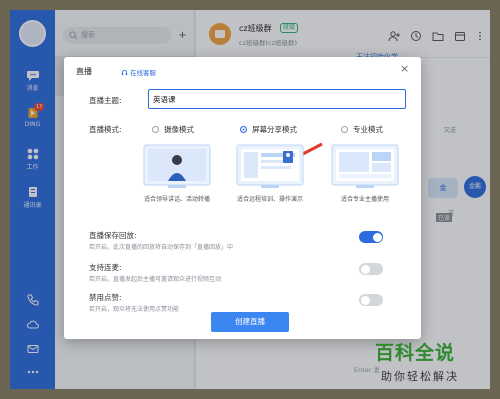 The width and height of the screenshot is (500, 399). What do you see at coordinates (84, 71) in the screenshot?
I see `dialog-title: 直播` at bounding box center [84, 71].